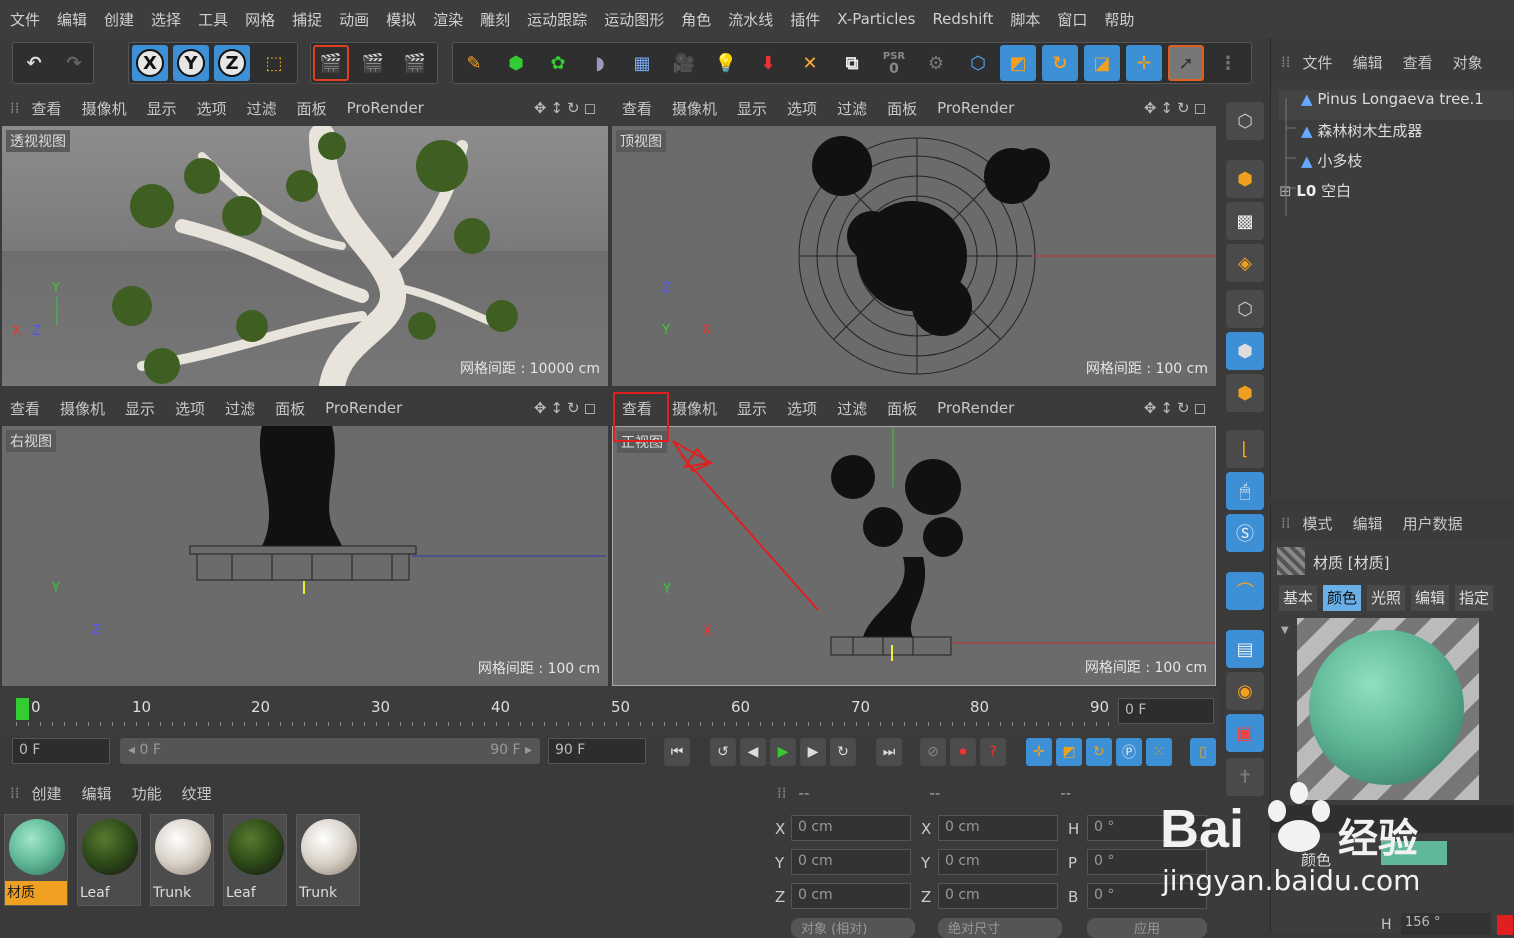 The height and width of the screenshot is (938, 1514). Describe the element at coordinates (61, 751) in the screenshot. I see `start-frame-field: 0 F` at that location.